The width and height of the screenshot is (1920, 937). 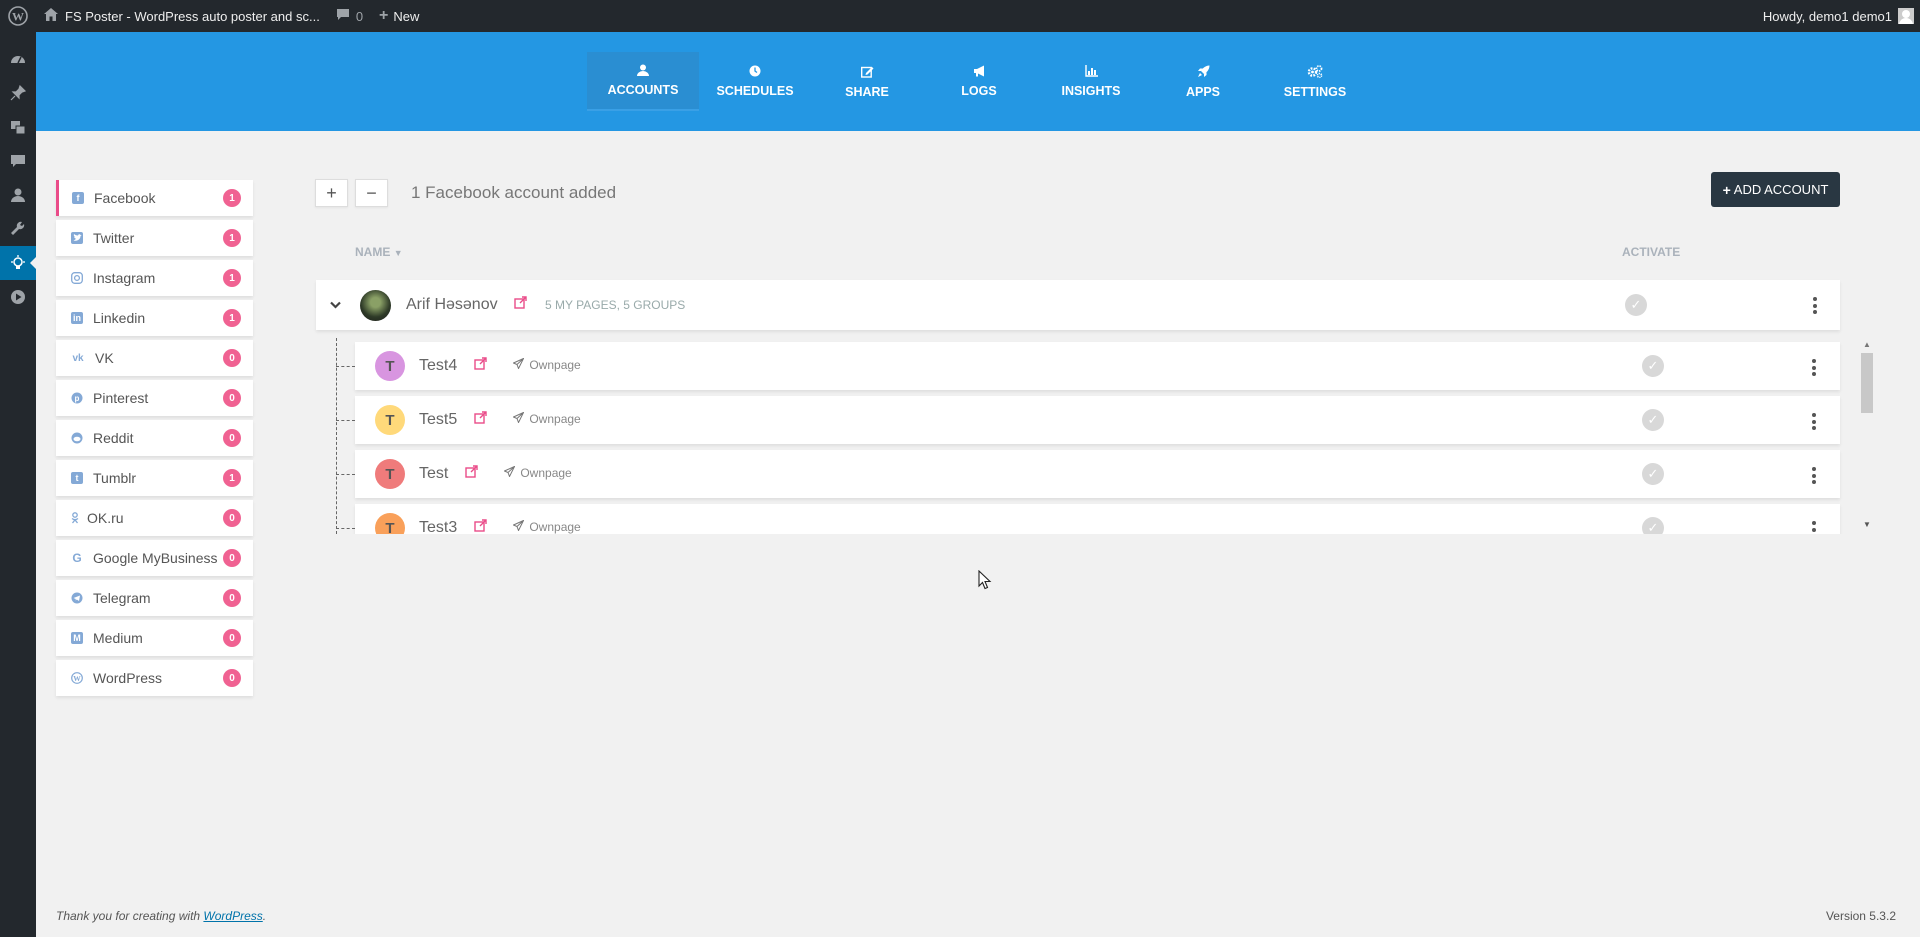 What do you see at coordinates (1088, 519) in the screenshot?
I see `list-item: T Test3 Ownpage ✓` at bounding box center [1088, 519].